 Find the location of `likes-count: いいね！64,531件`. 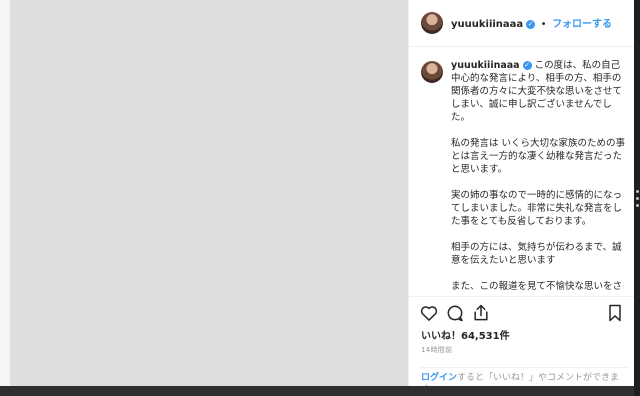

likes-count: いいね！64,531件 is located at coordinates (465, 334).